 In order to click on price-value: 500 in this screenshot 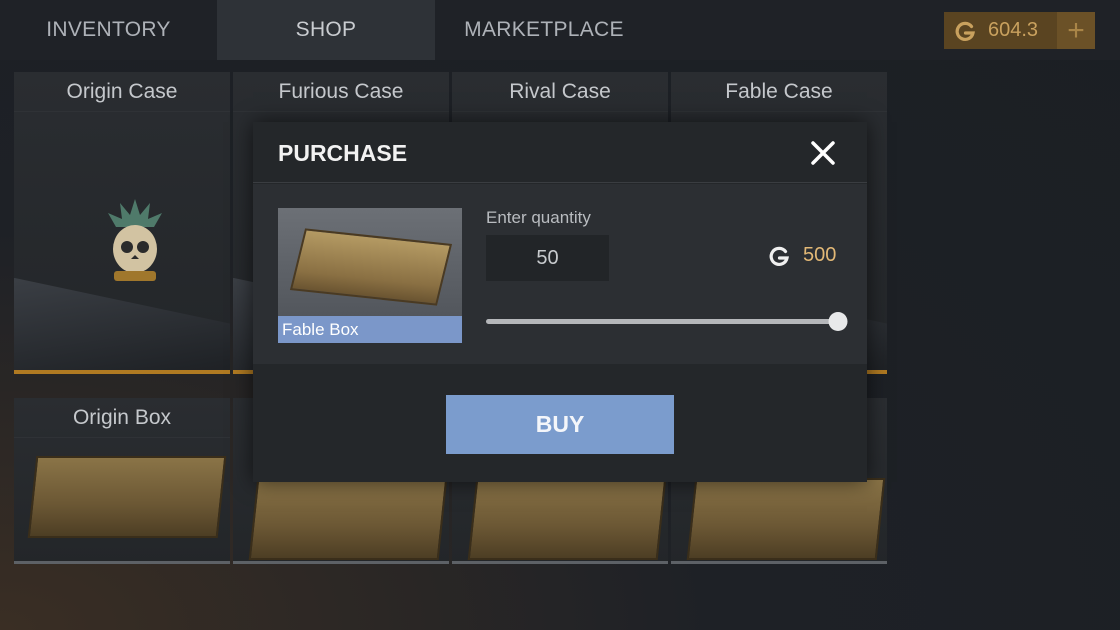, I will do `click(820, 255)`.